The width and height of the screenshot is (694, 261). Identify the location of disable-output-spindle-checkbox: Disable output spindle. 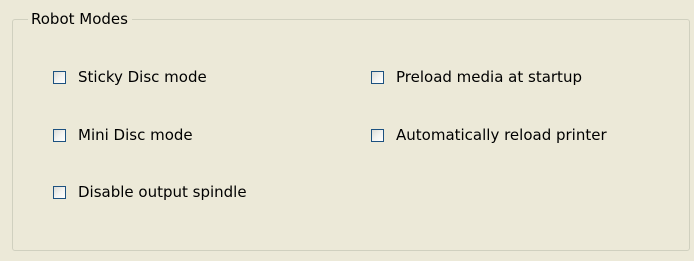
(150, 192).